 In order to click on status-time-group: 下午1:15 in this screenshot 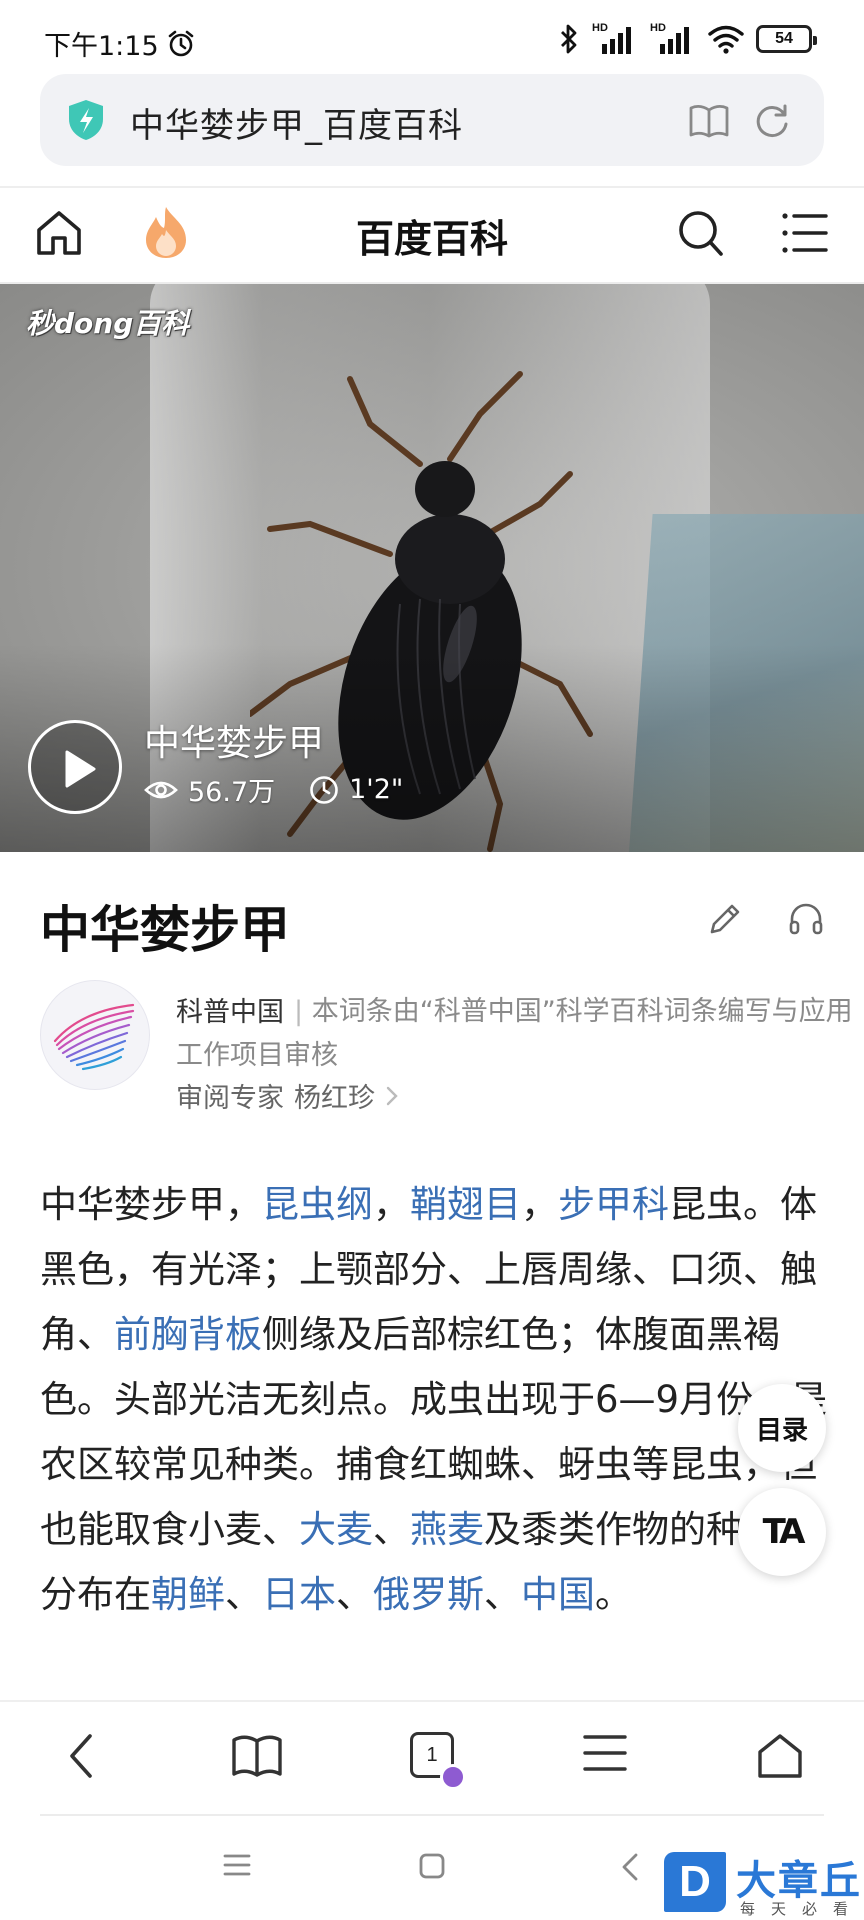, I will do `click(119, 43)`.